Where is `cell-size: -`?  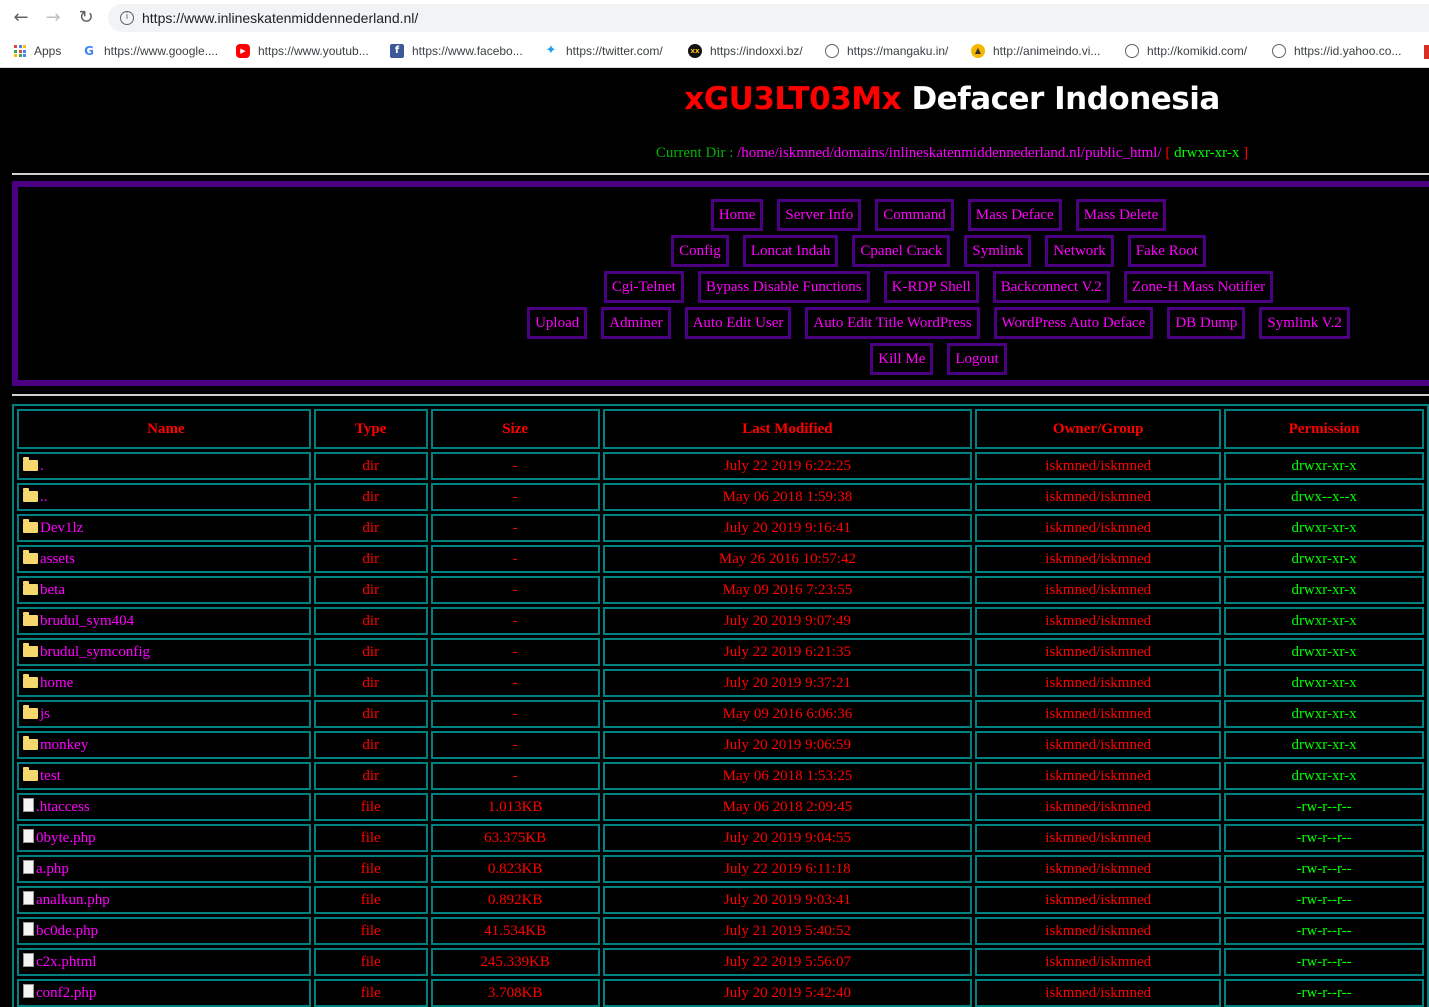 cell-size: - is located at coordinates (515, 683).